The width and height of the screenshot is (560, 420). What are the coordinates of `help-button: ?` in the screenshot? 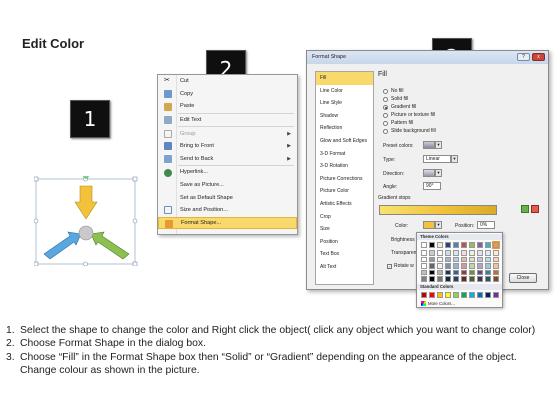 It's located at (523, 57).